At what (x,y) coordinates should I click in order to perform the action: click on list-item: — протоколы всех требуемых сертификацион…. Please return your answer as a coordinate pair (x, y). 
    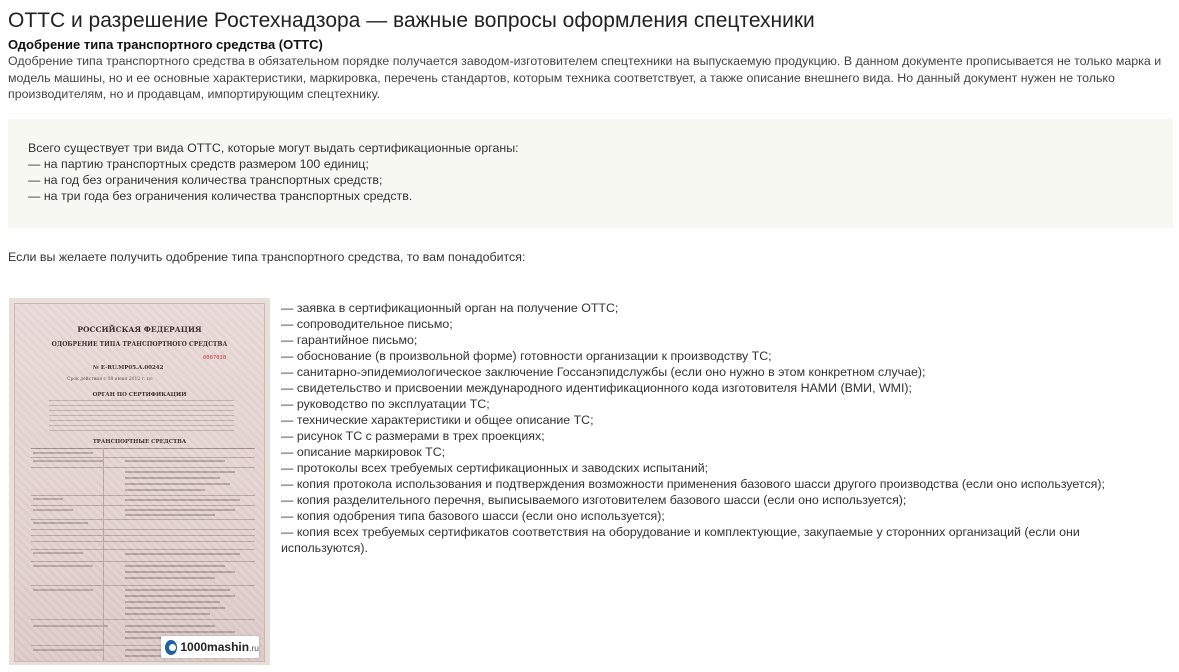
    Looking at the image, I should click on (495, 468).